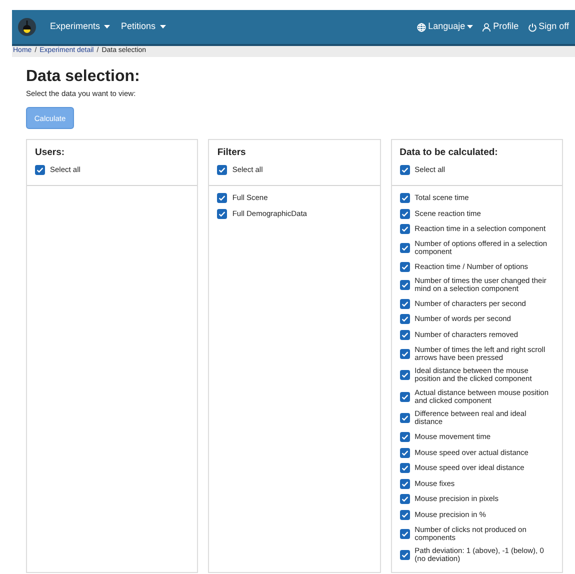  What do you see at coordinates (232, 153) in the screenshot?
I see `panel-title: Filters` at bounding box center [232, 153].